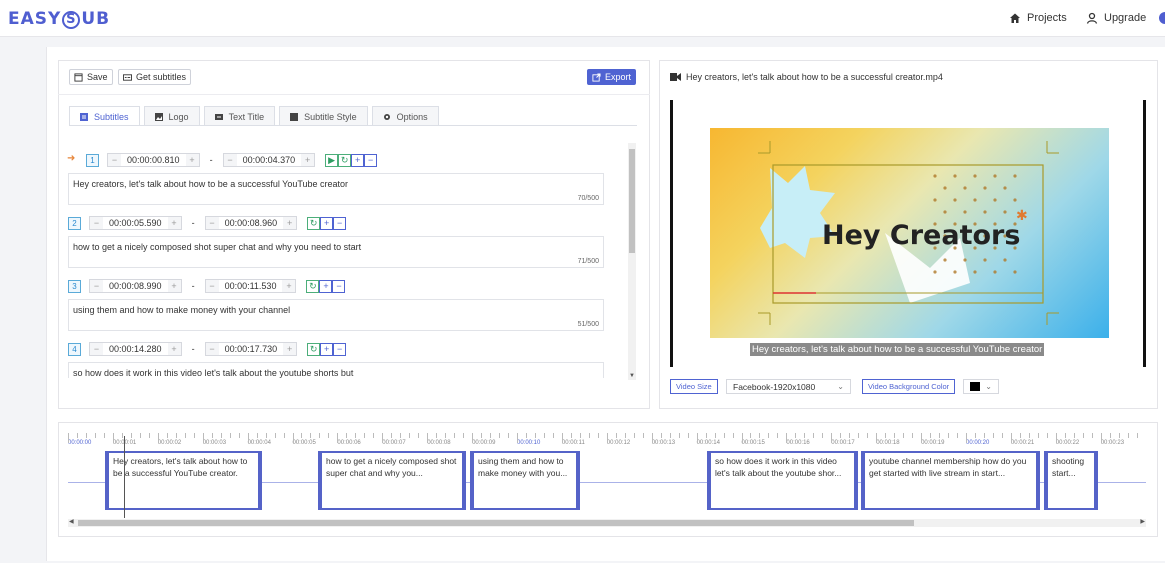 Image resolution: width=1165 pixels, height=563 pixels. I want to click on char-count: 70/500, so click(588, 198).